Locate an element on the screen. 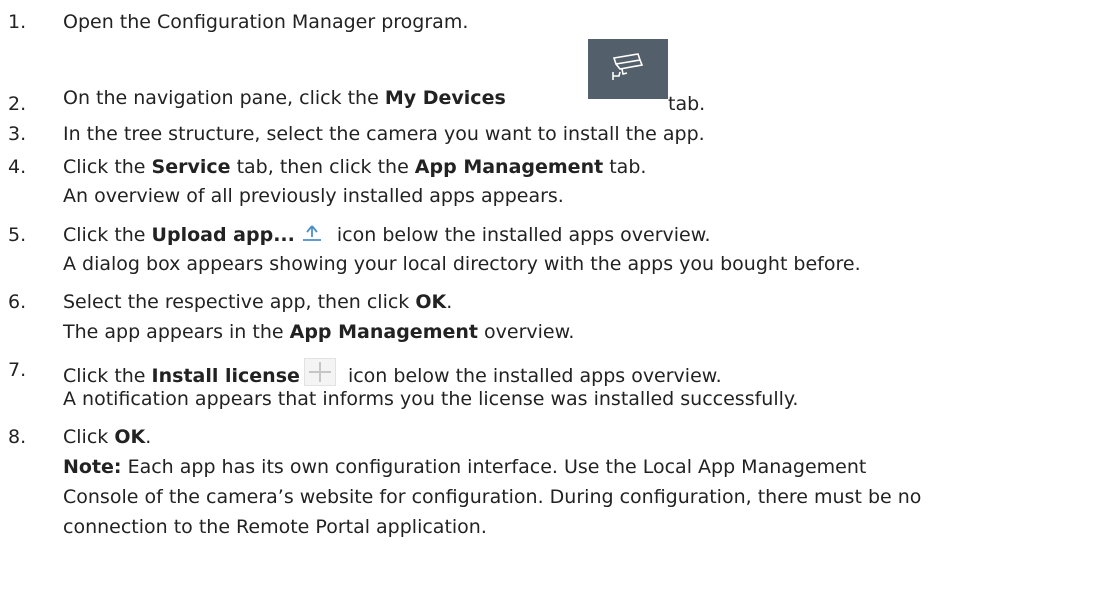 This screenshot has width=1104, height=607. step-text-part: Select the respective app, then click is located at coordinates (239, 302).